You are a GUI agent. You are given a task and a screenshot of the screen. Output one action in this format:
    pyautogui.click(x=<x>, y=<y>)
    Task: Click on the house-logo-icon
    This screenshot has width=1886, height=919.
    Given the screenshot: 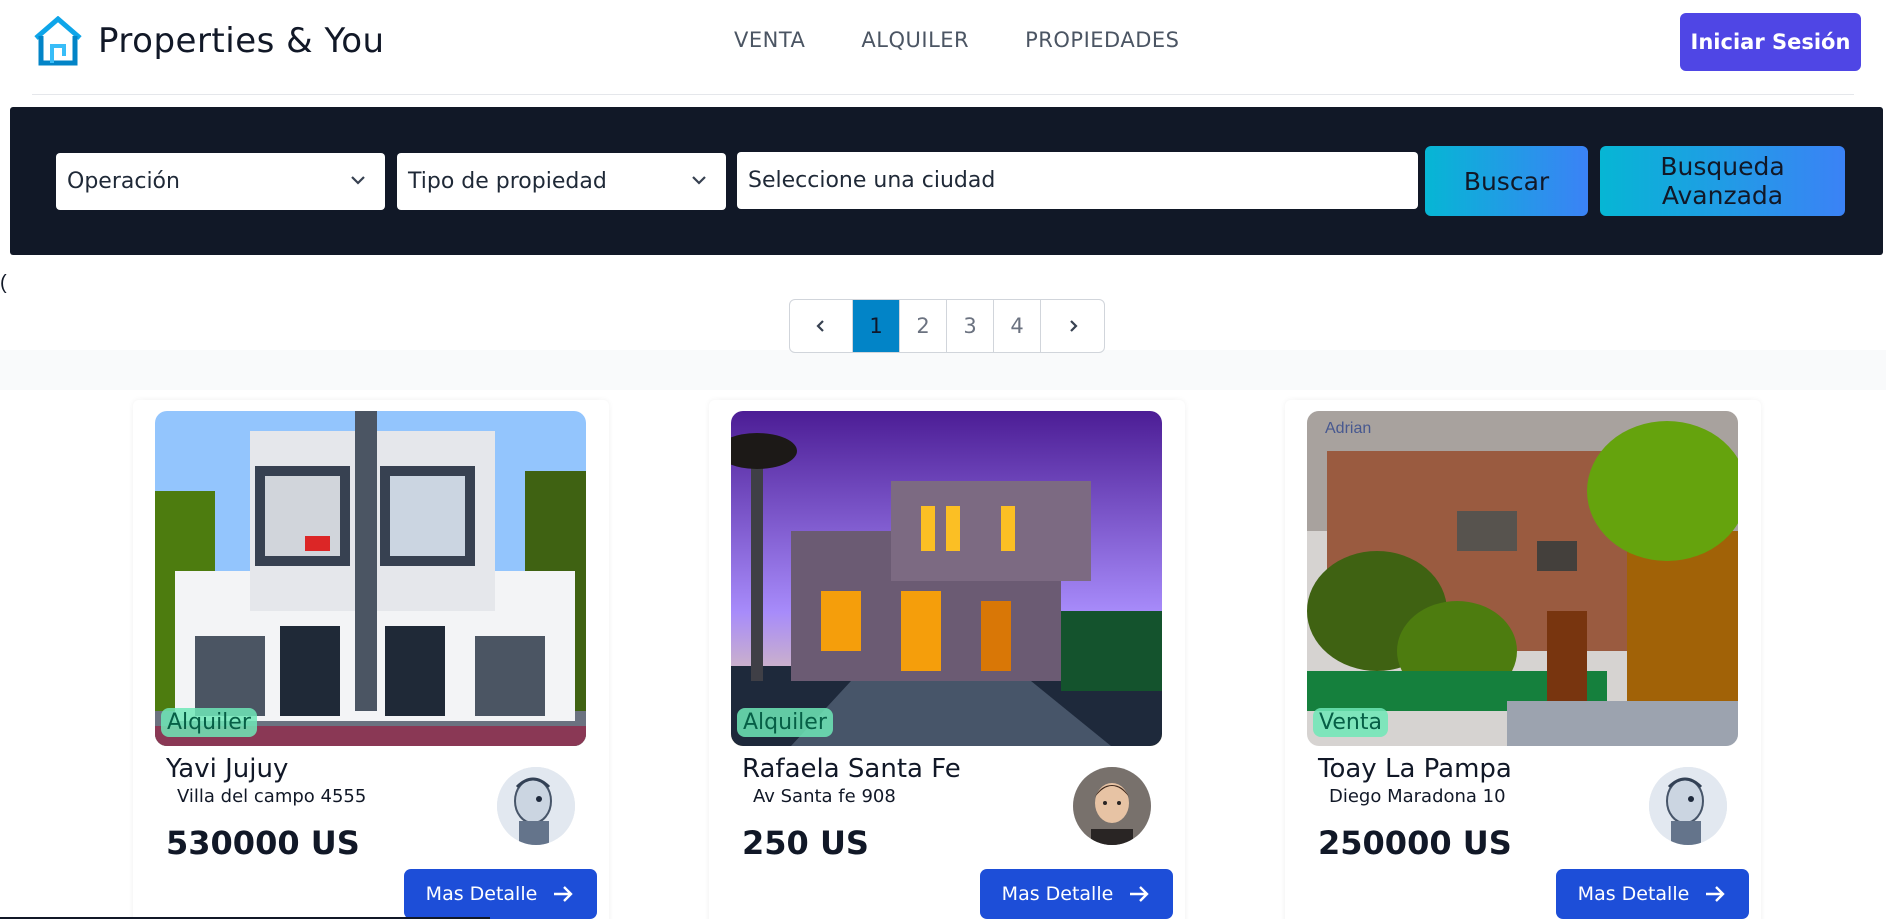 What is the action you would take?
    pyautogui.click(x=58, y=41)
    